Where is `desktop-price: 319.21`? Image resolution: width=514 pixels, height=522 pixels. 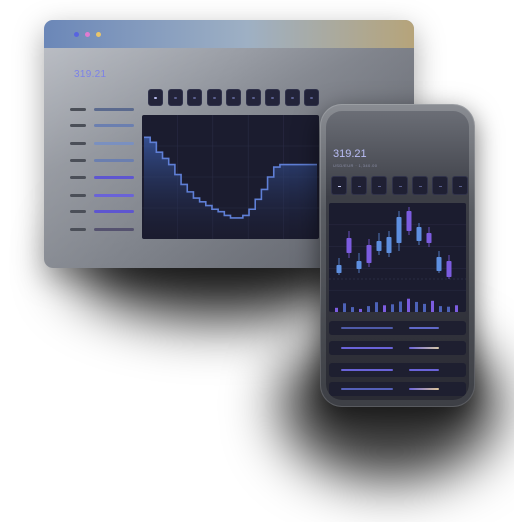
desktop-price: 319.21 is located at coordinates (90, 74).